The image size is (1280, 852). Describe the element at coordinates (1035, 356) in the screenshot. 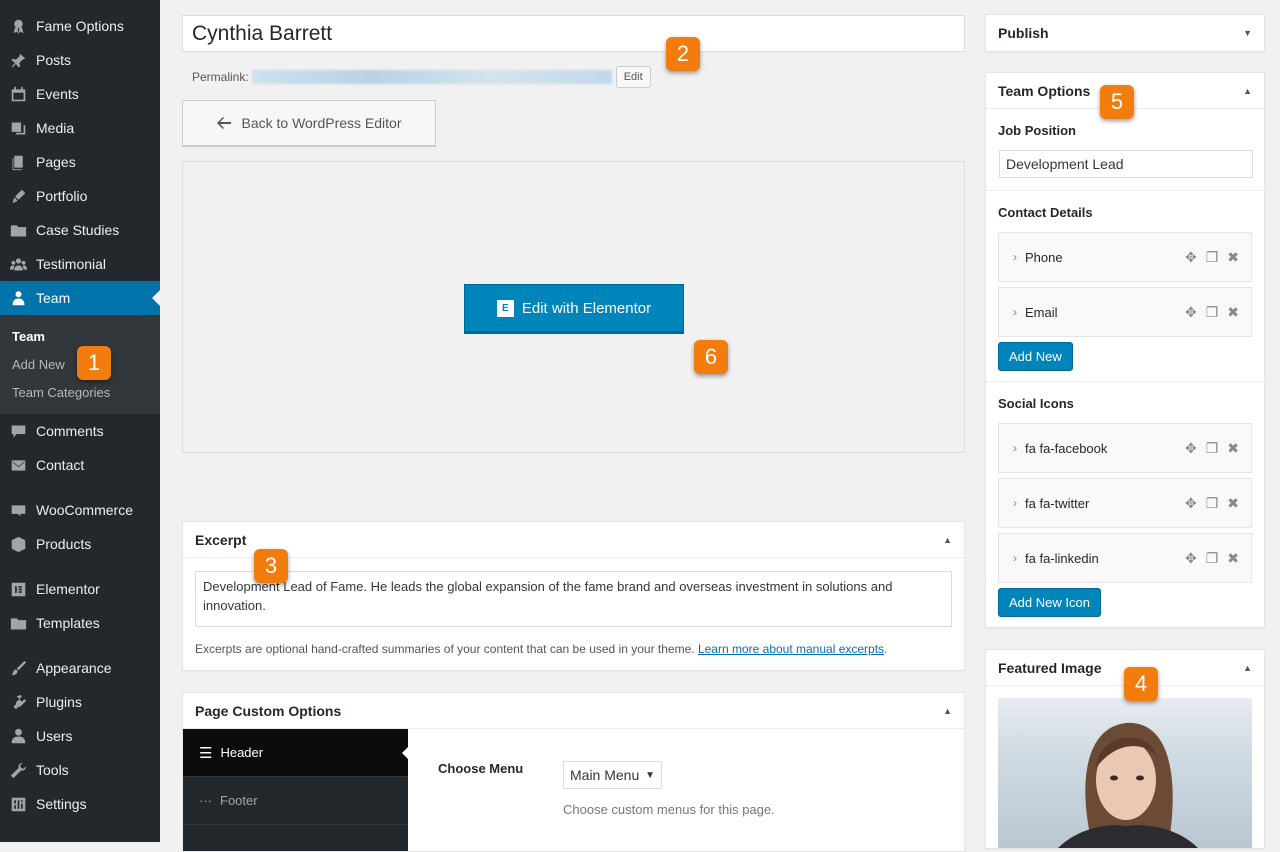

I see `add-new-contact-button: Add New` at that location.